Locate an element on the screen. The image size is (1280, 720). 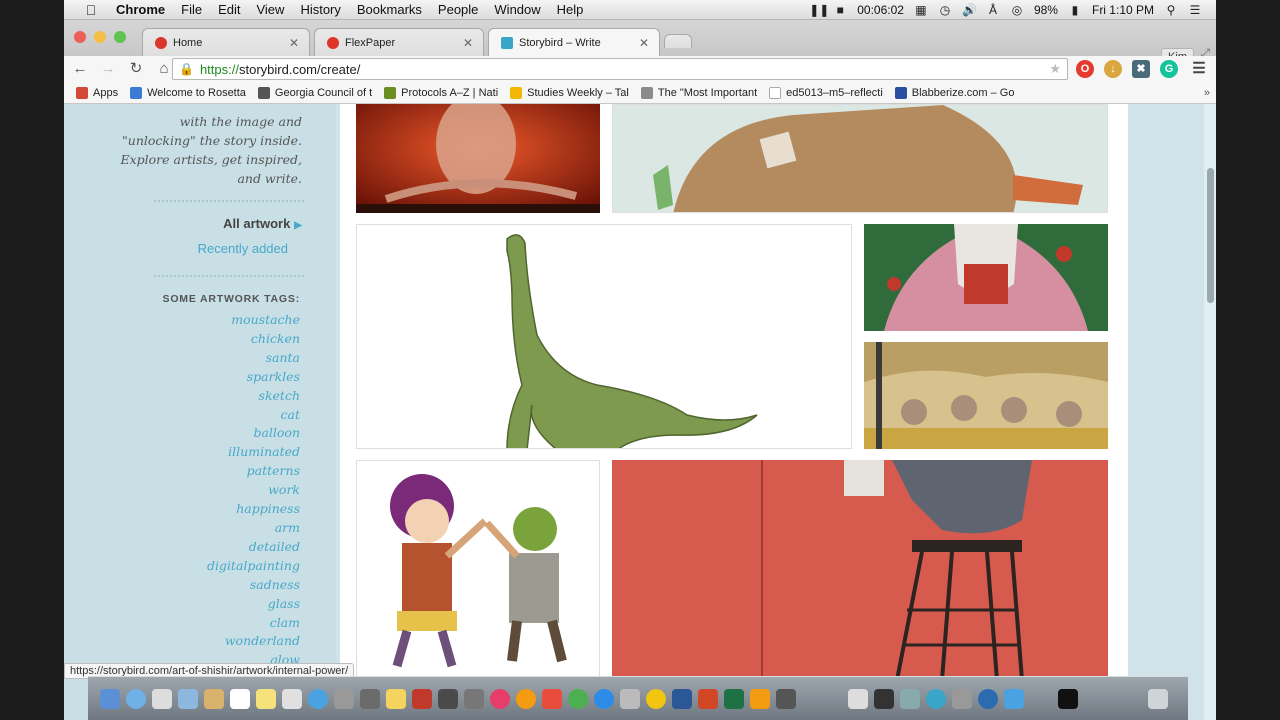
menu-help: Help is located at coordinates (570, 9).